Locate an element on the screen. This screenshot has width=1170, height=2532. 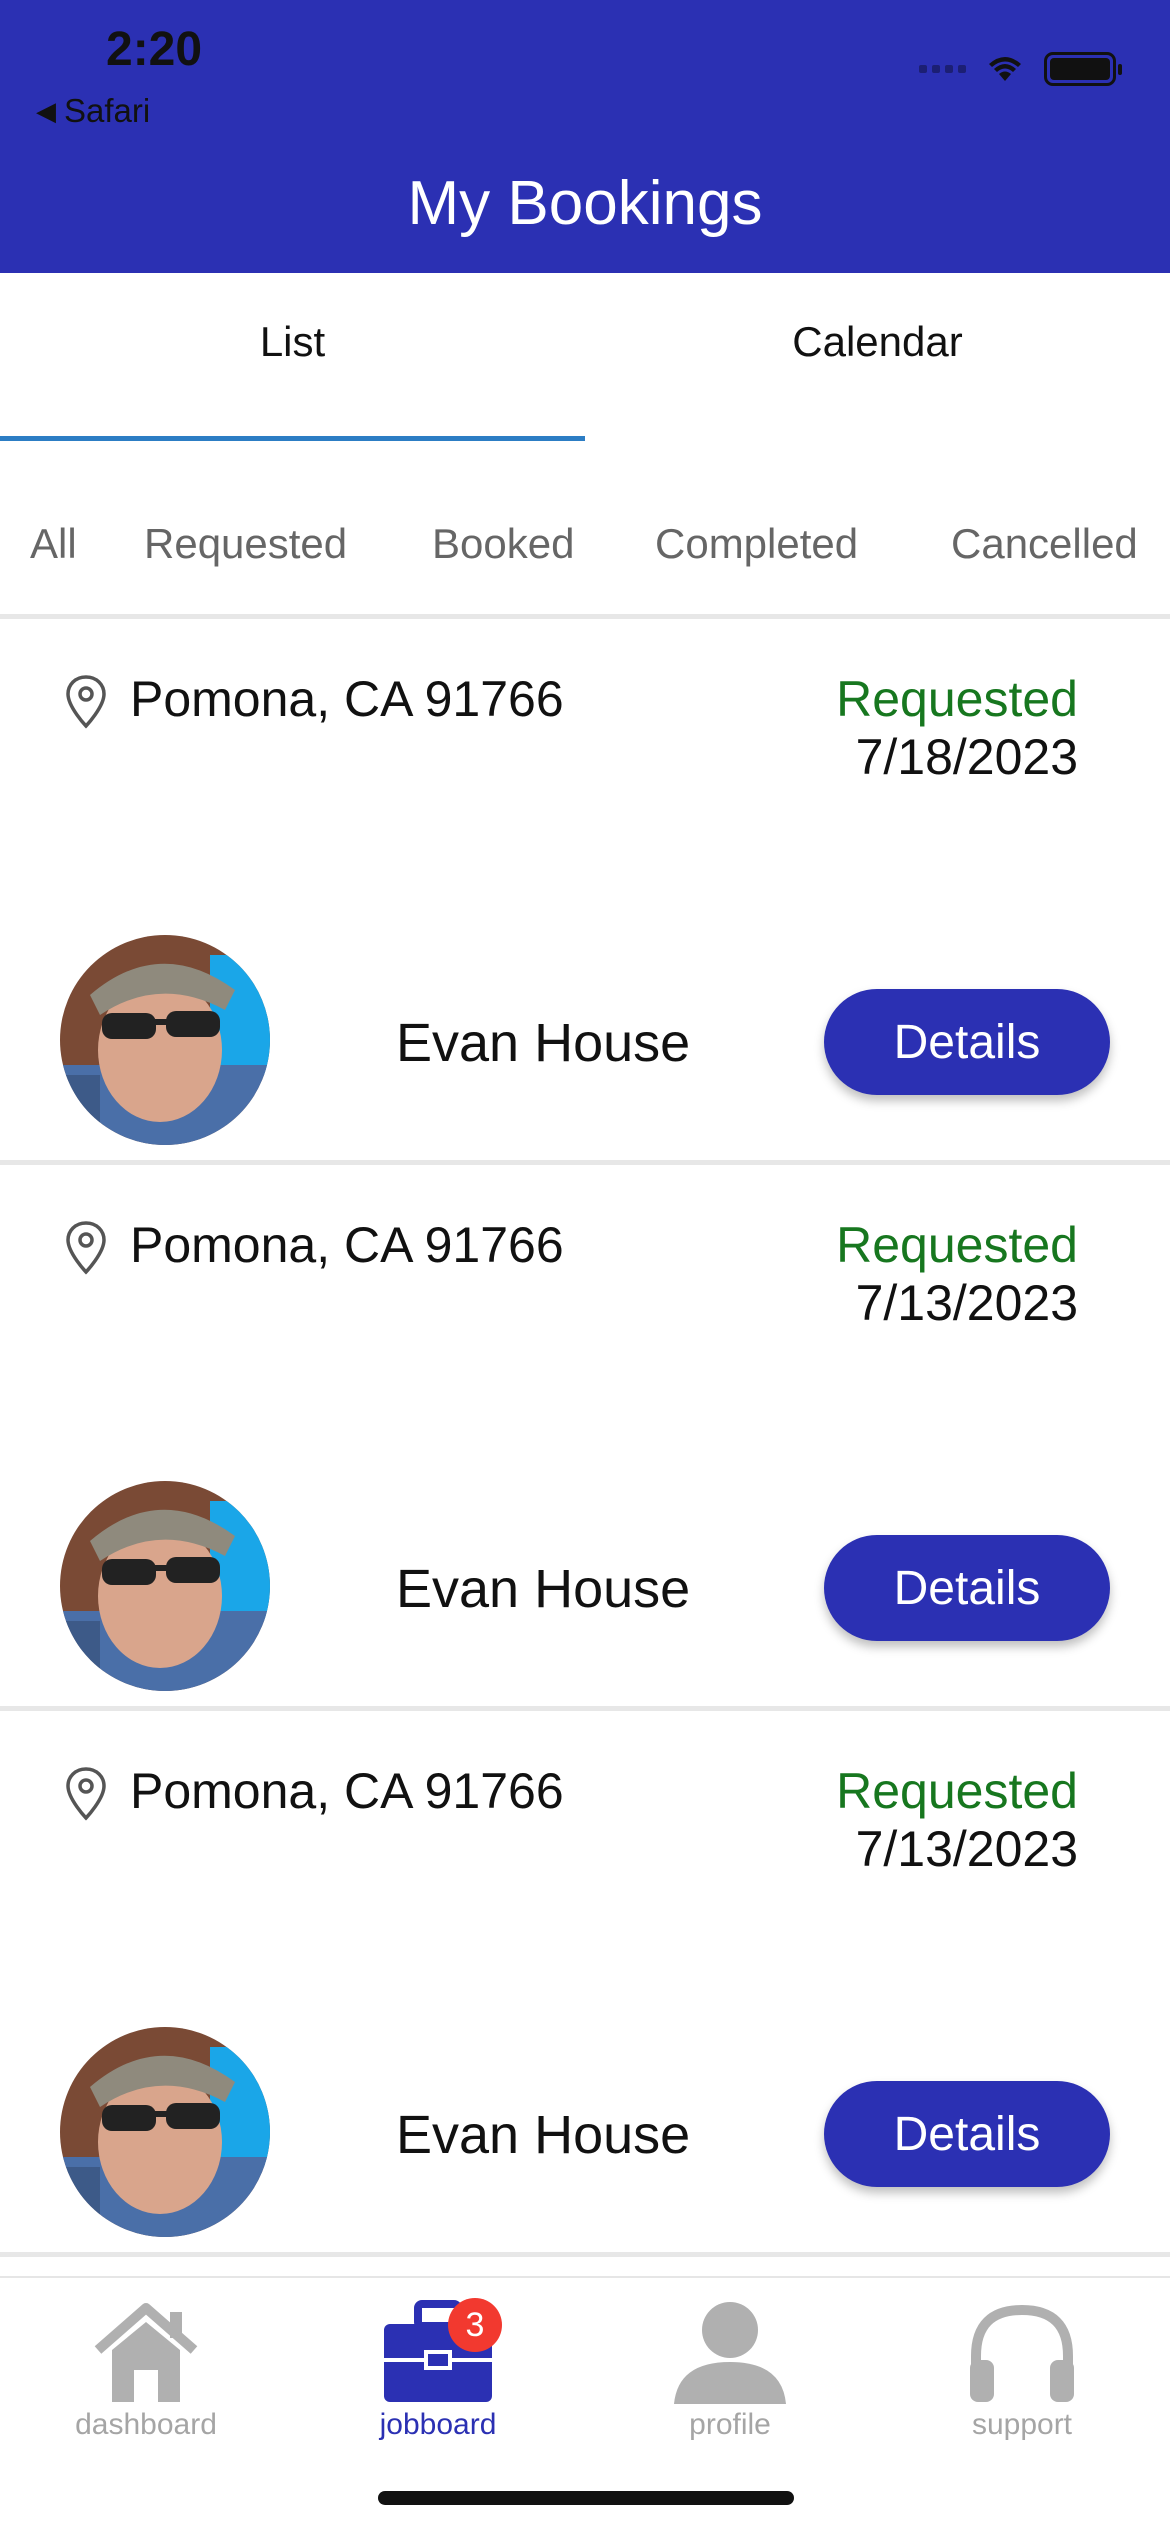
wifi-icon is located at coordinates (1005, 69).